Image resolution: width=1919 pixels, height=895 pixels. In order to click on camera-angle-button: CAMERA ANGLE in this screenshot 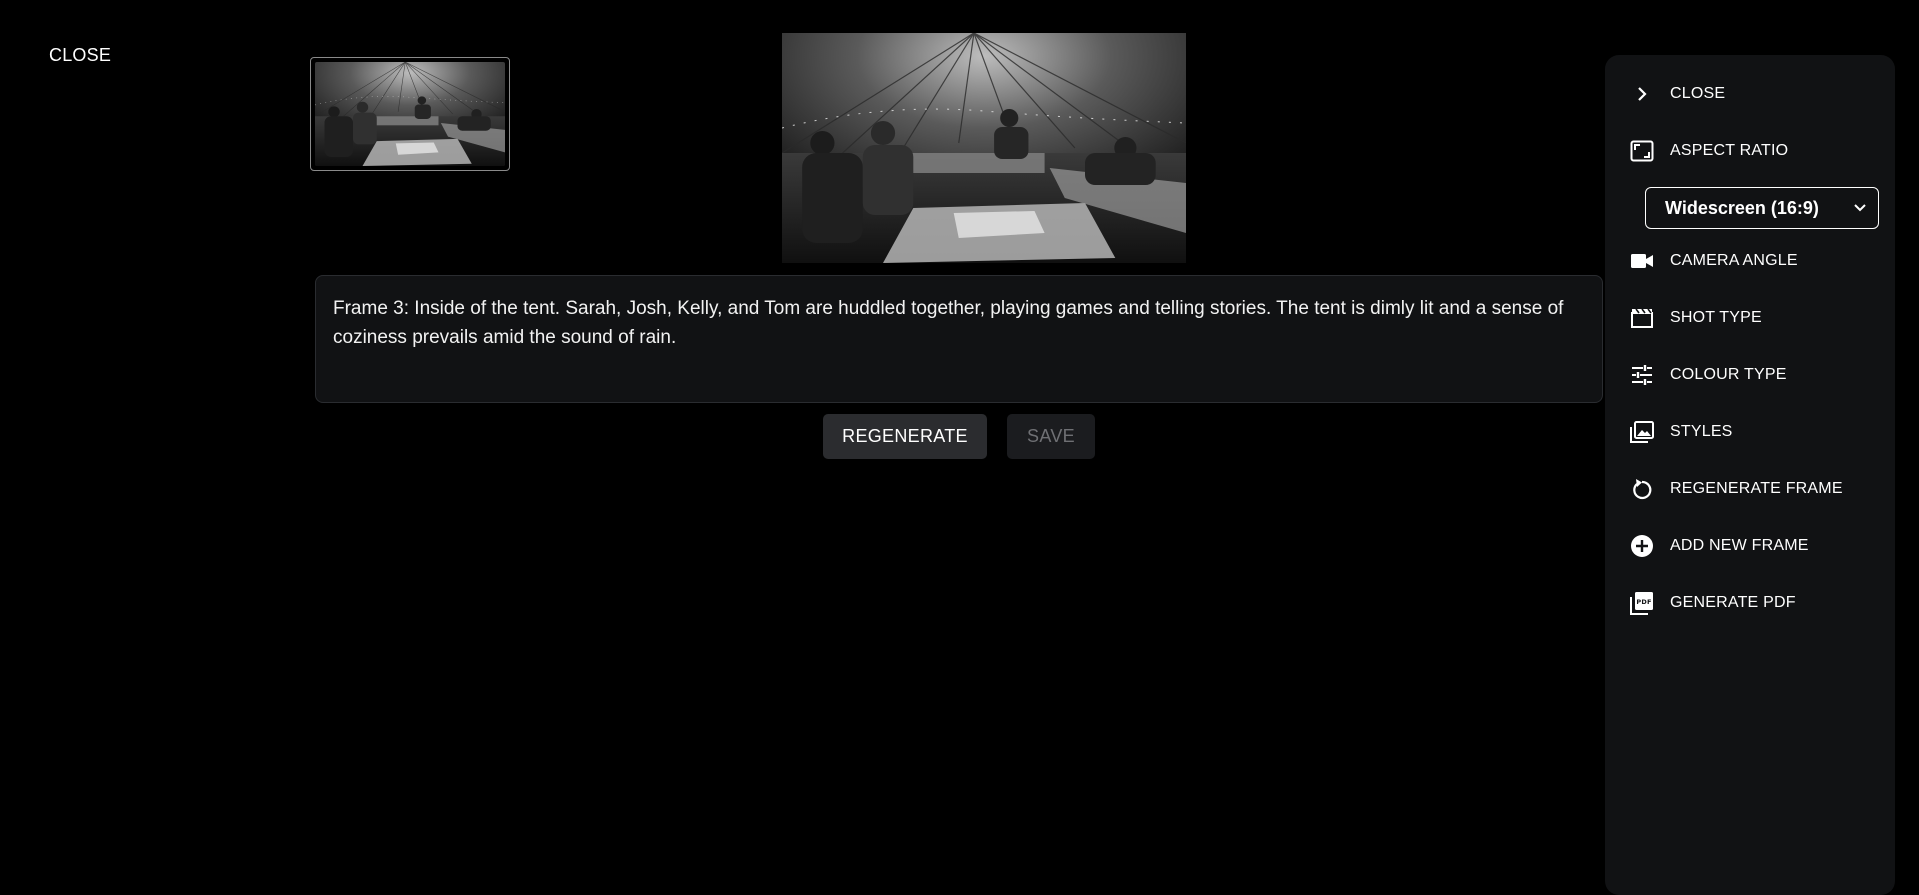, I will do `click(1713, 261)`.